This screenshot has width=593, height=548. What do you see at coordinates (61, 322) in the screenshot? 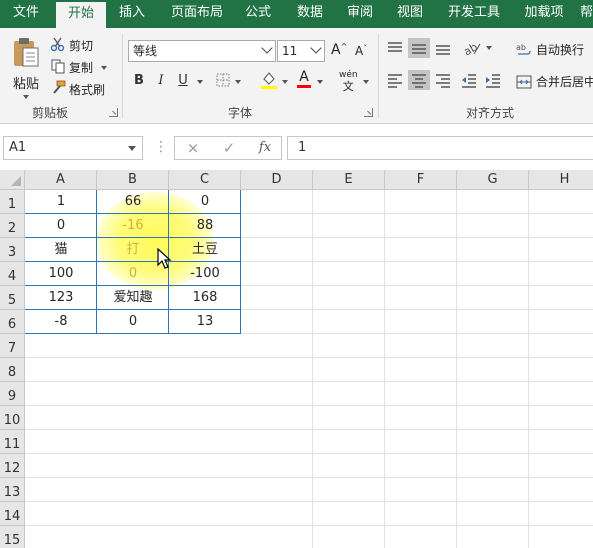
I see `cell-a6: -8` at bounding box center [61, 322].